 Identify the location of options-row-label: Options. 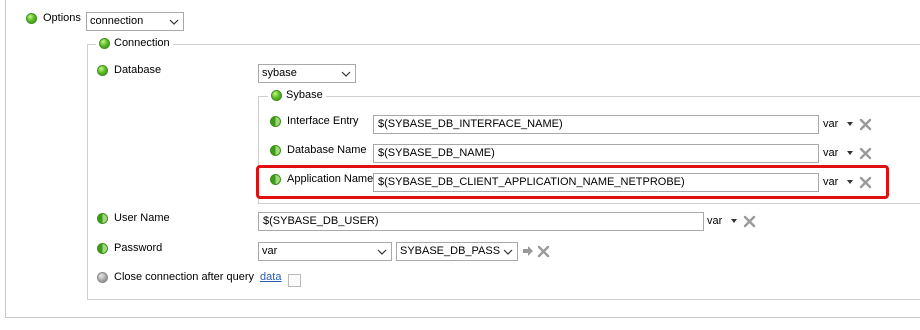
(53, 18).